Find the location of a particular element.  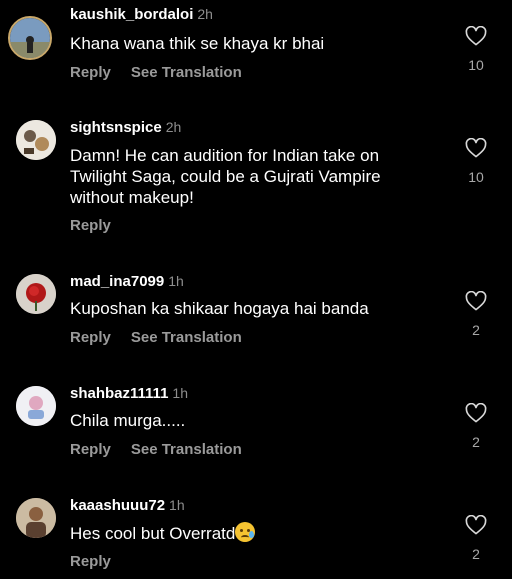

crying-face-icon is located at coordinates (245, 532).